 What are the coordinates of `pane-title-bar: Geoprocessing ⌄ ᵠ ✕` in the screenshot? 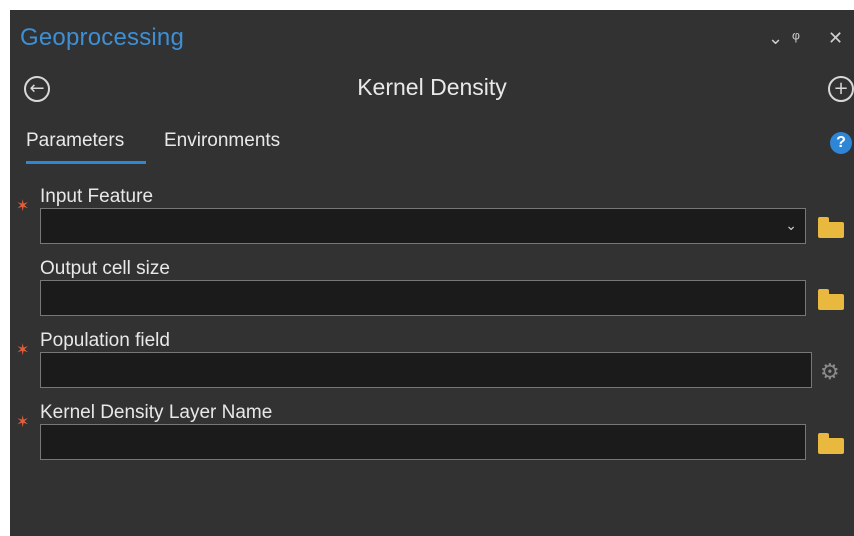 It's located at (432, 38).